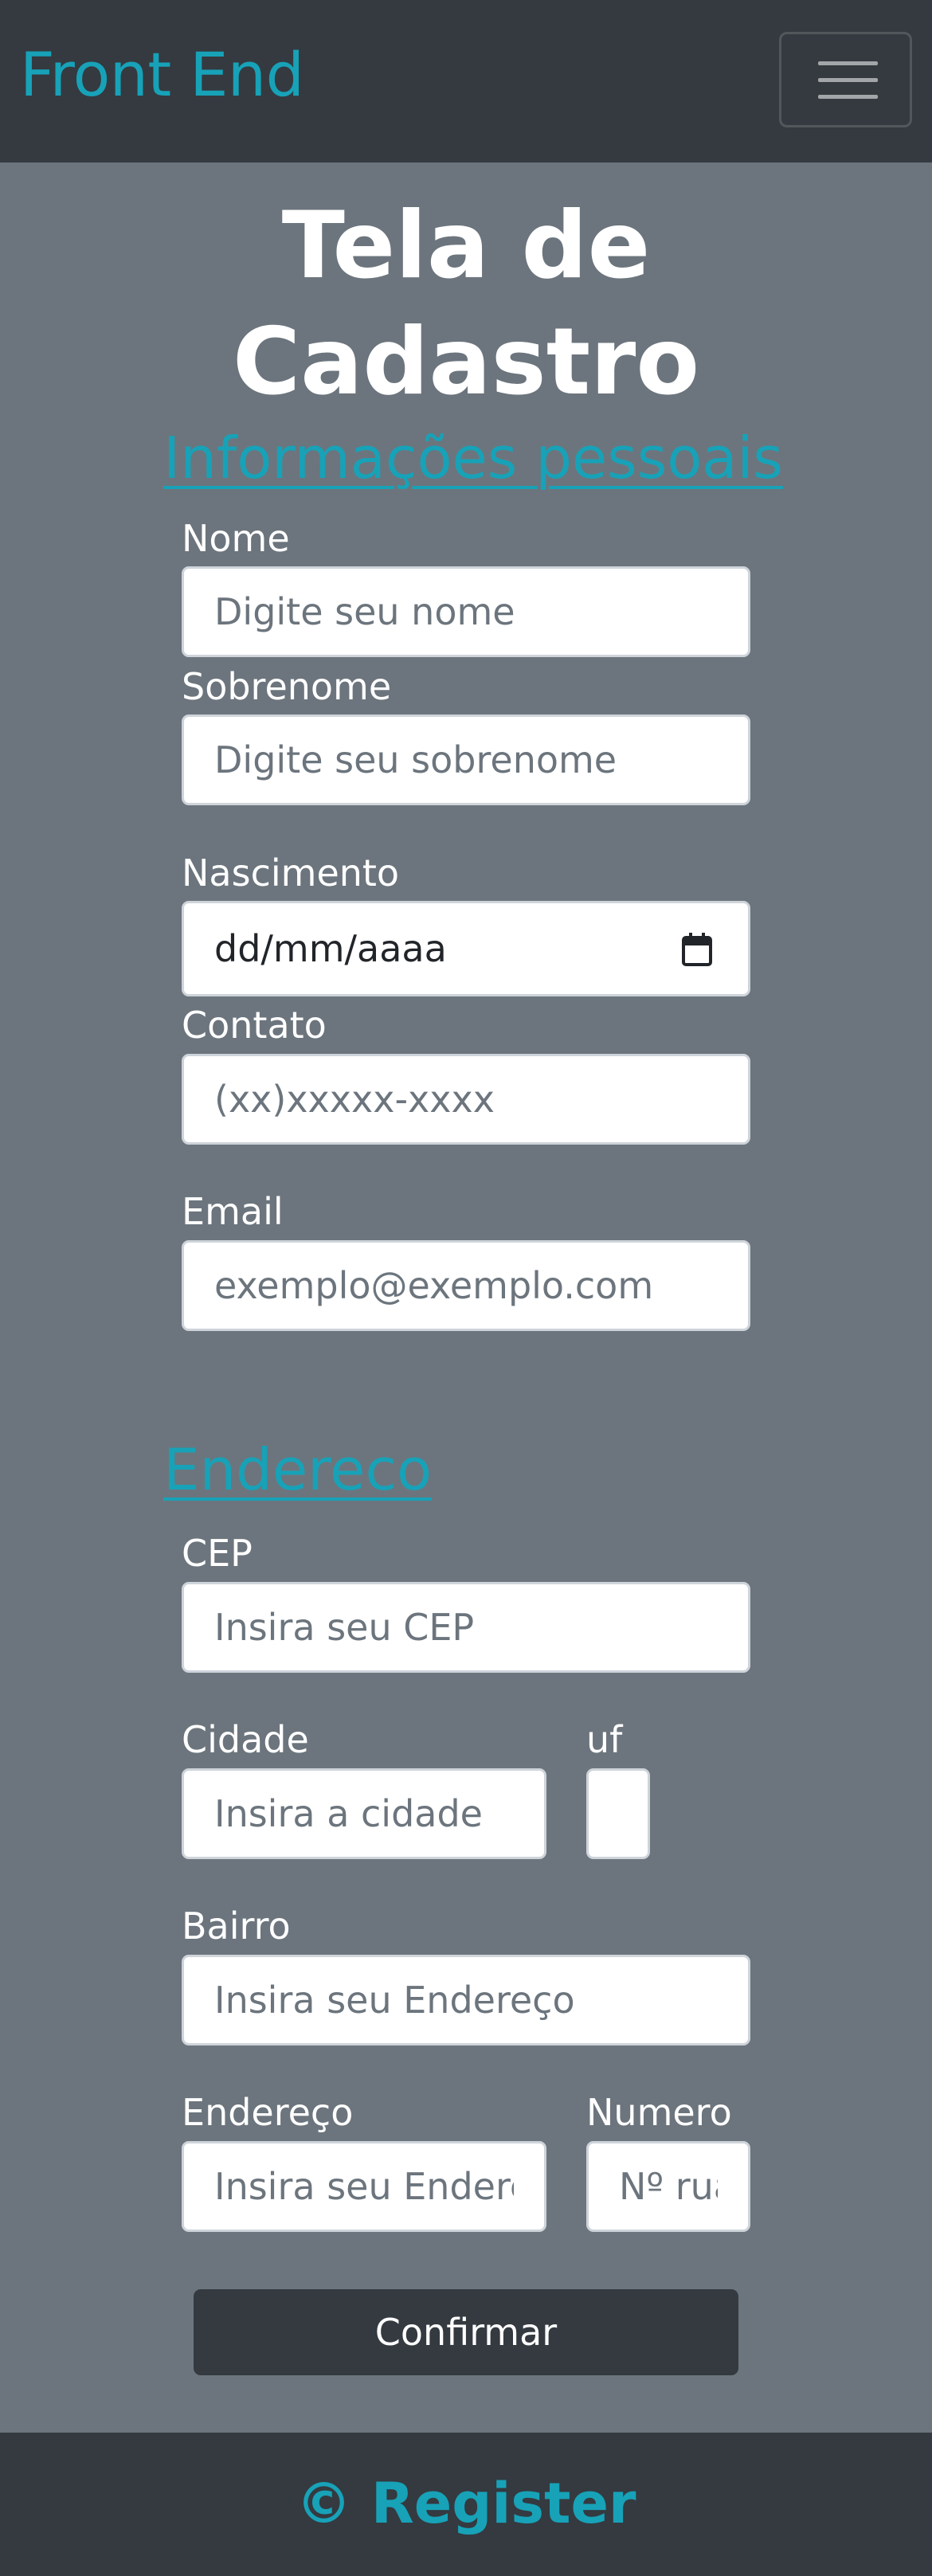 The width and height of the screenshot is (932, 2576). What do you see at coordinates (466, 1285) in the screenshot?
I see `email-input` at bounding box center [466, 1285].